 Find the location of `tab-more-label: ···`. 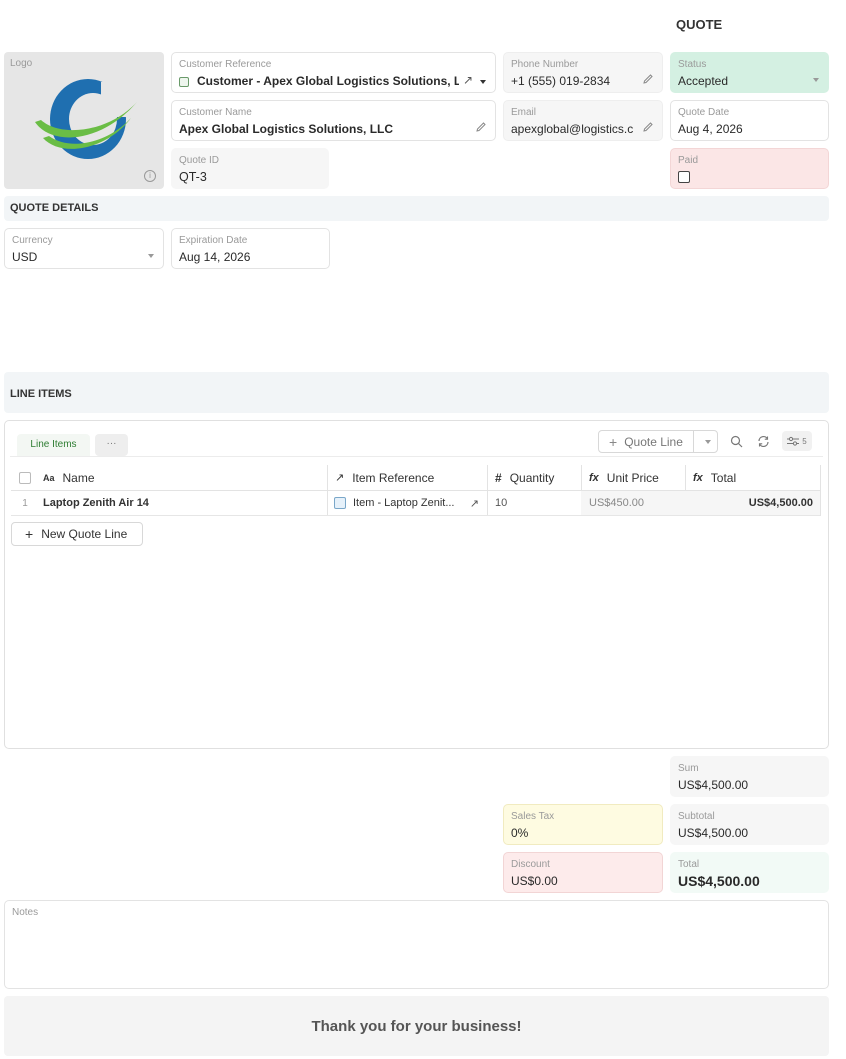

tab-more-label: ··· is located at coordinates (111, 443).